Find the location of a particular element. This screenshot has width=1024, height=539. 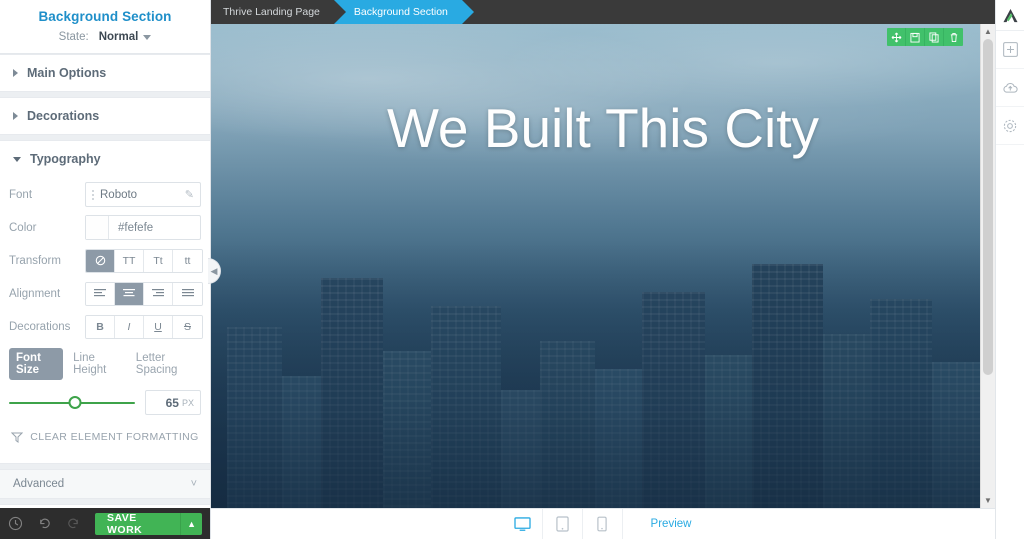

device-preview-bar: Preview is located at coordinates (603, 523).